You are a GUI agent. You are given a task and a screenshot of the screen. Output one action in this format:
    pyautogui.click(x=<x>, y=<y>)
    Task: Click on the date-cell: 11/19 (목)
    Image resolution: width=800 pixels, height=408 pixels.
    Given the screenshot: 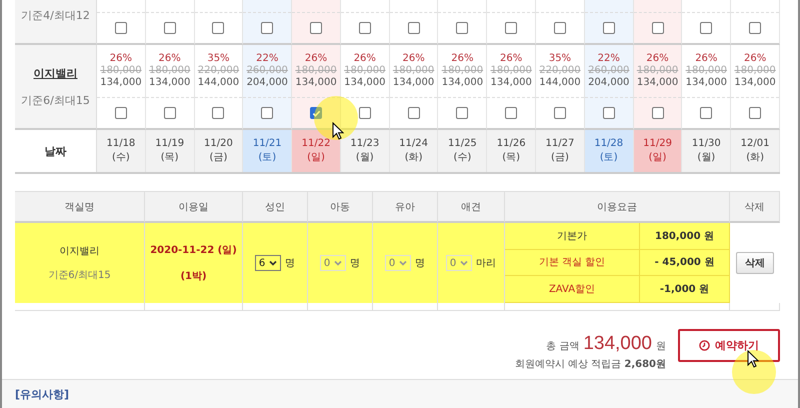 What is the action you would take?
    pyautogui.click(x=170, y=151)
    